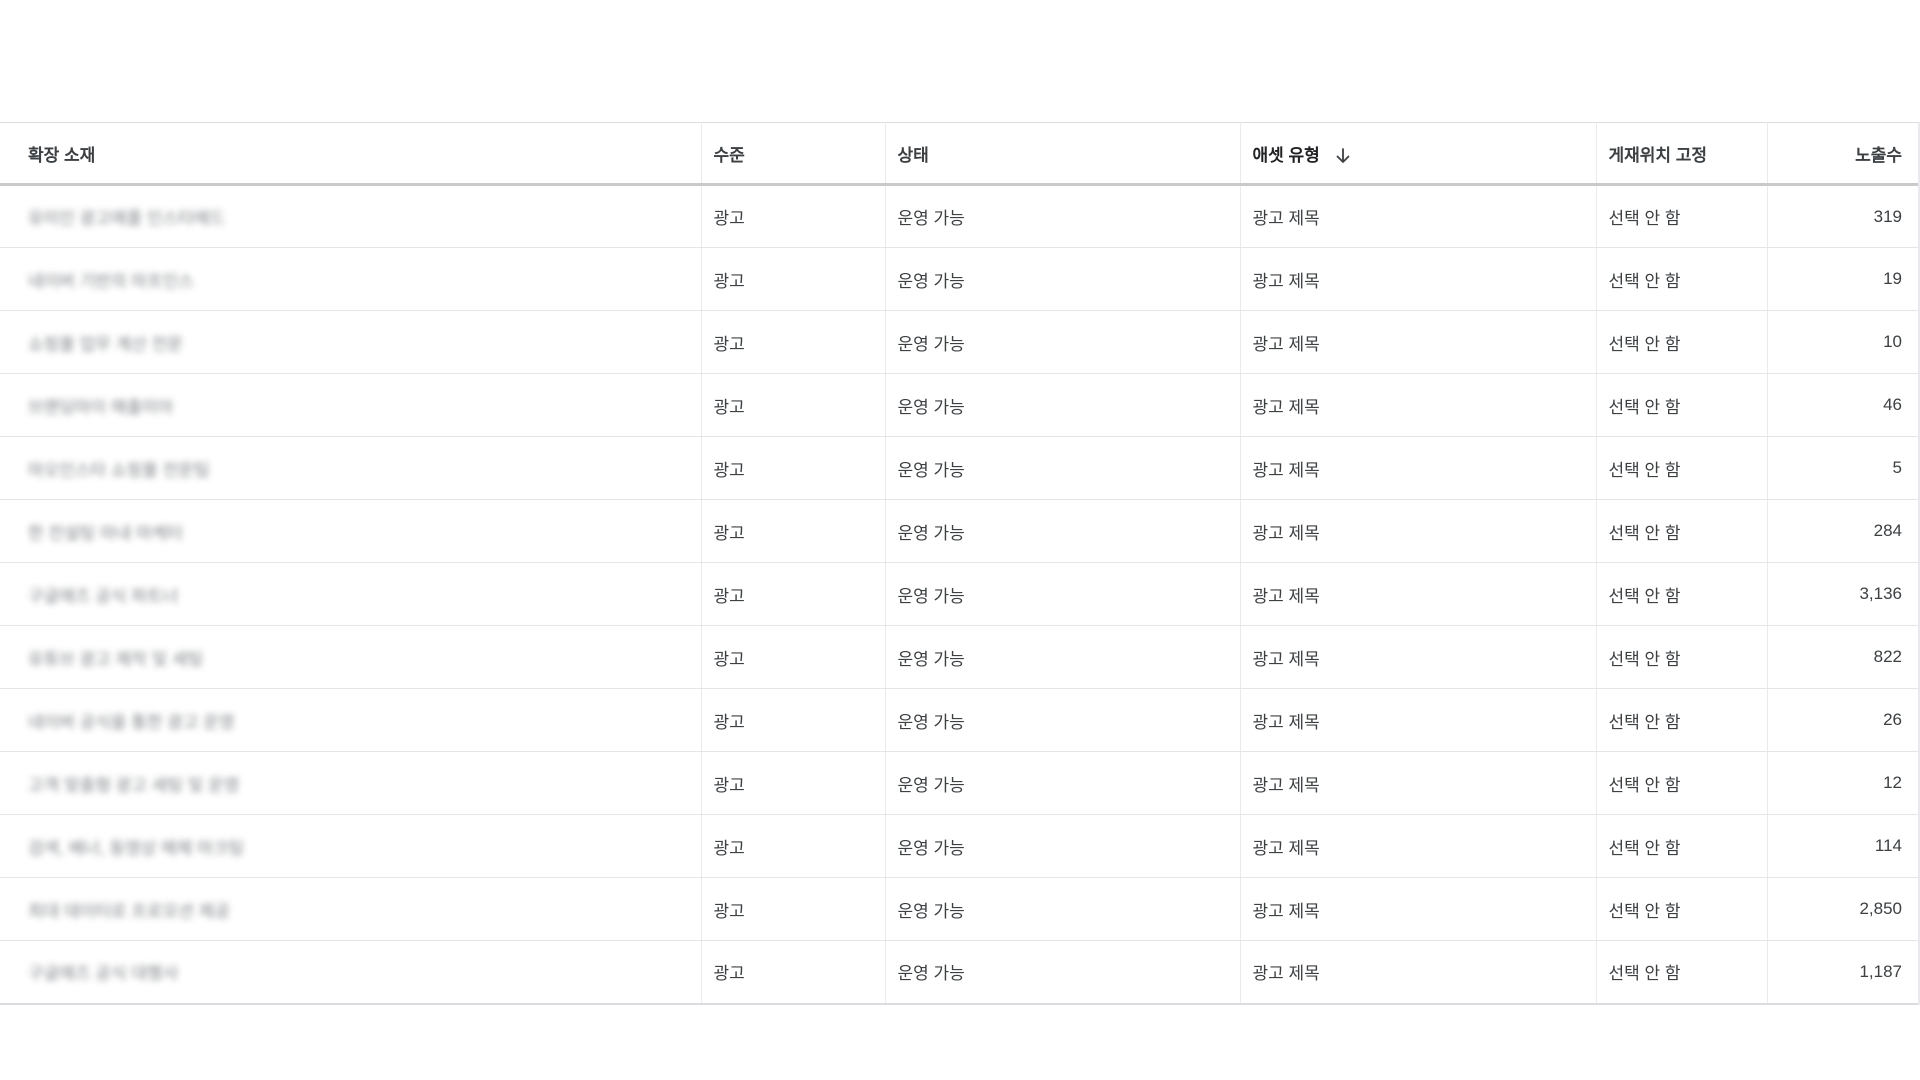 The image size is (1920, 1080). What do you see at coordinates (127, 218) in the screenshot?
I see `asset-text-blurred: 유미인 광고애플 인스타에드` at bounding box center [127, 218].